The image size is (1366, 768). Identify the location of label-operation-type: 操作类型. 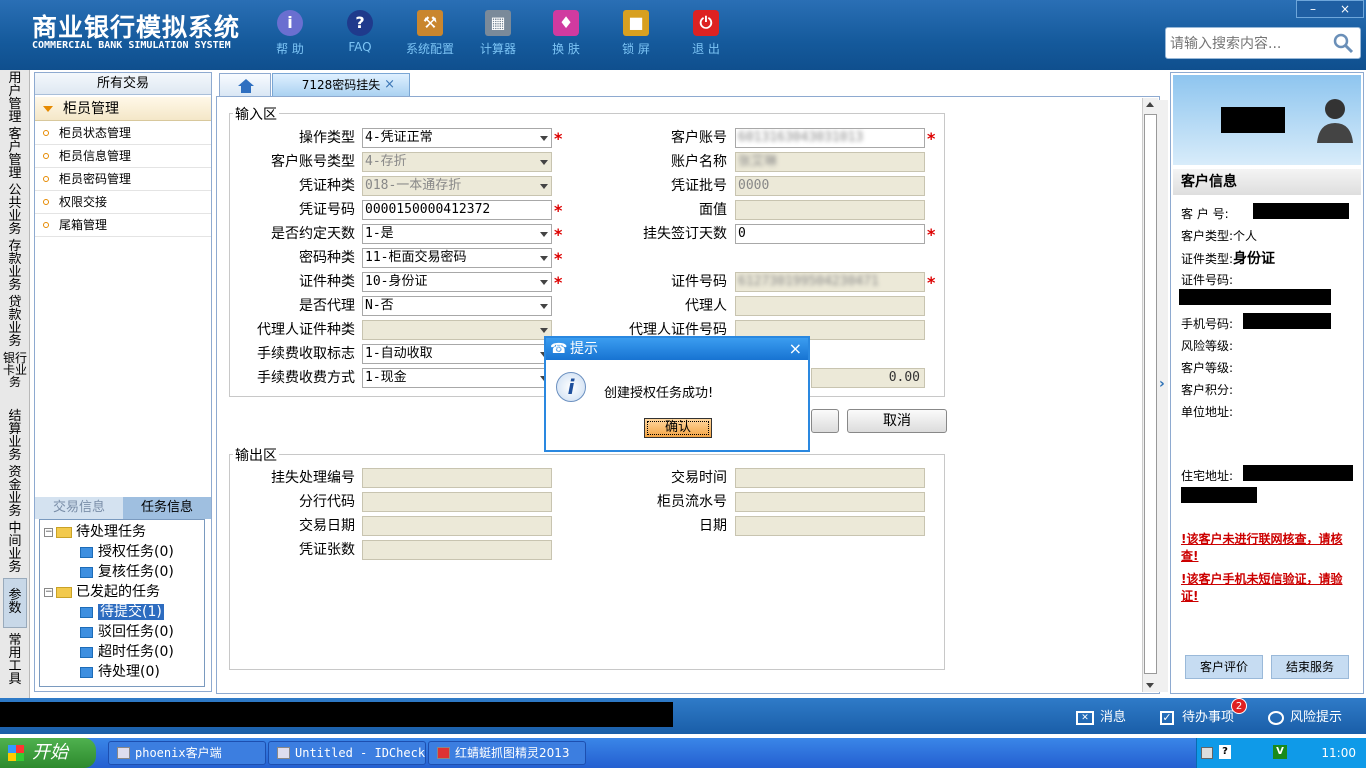
(327, 138).